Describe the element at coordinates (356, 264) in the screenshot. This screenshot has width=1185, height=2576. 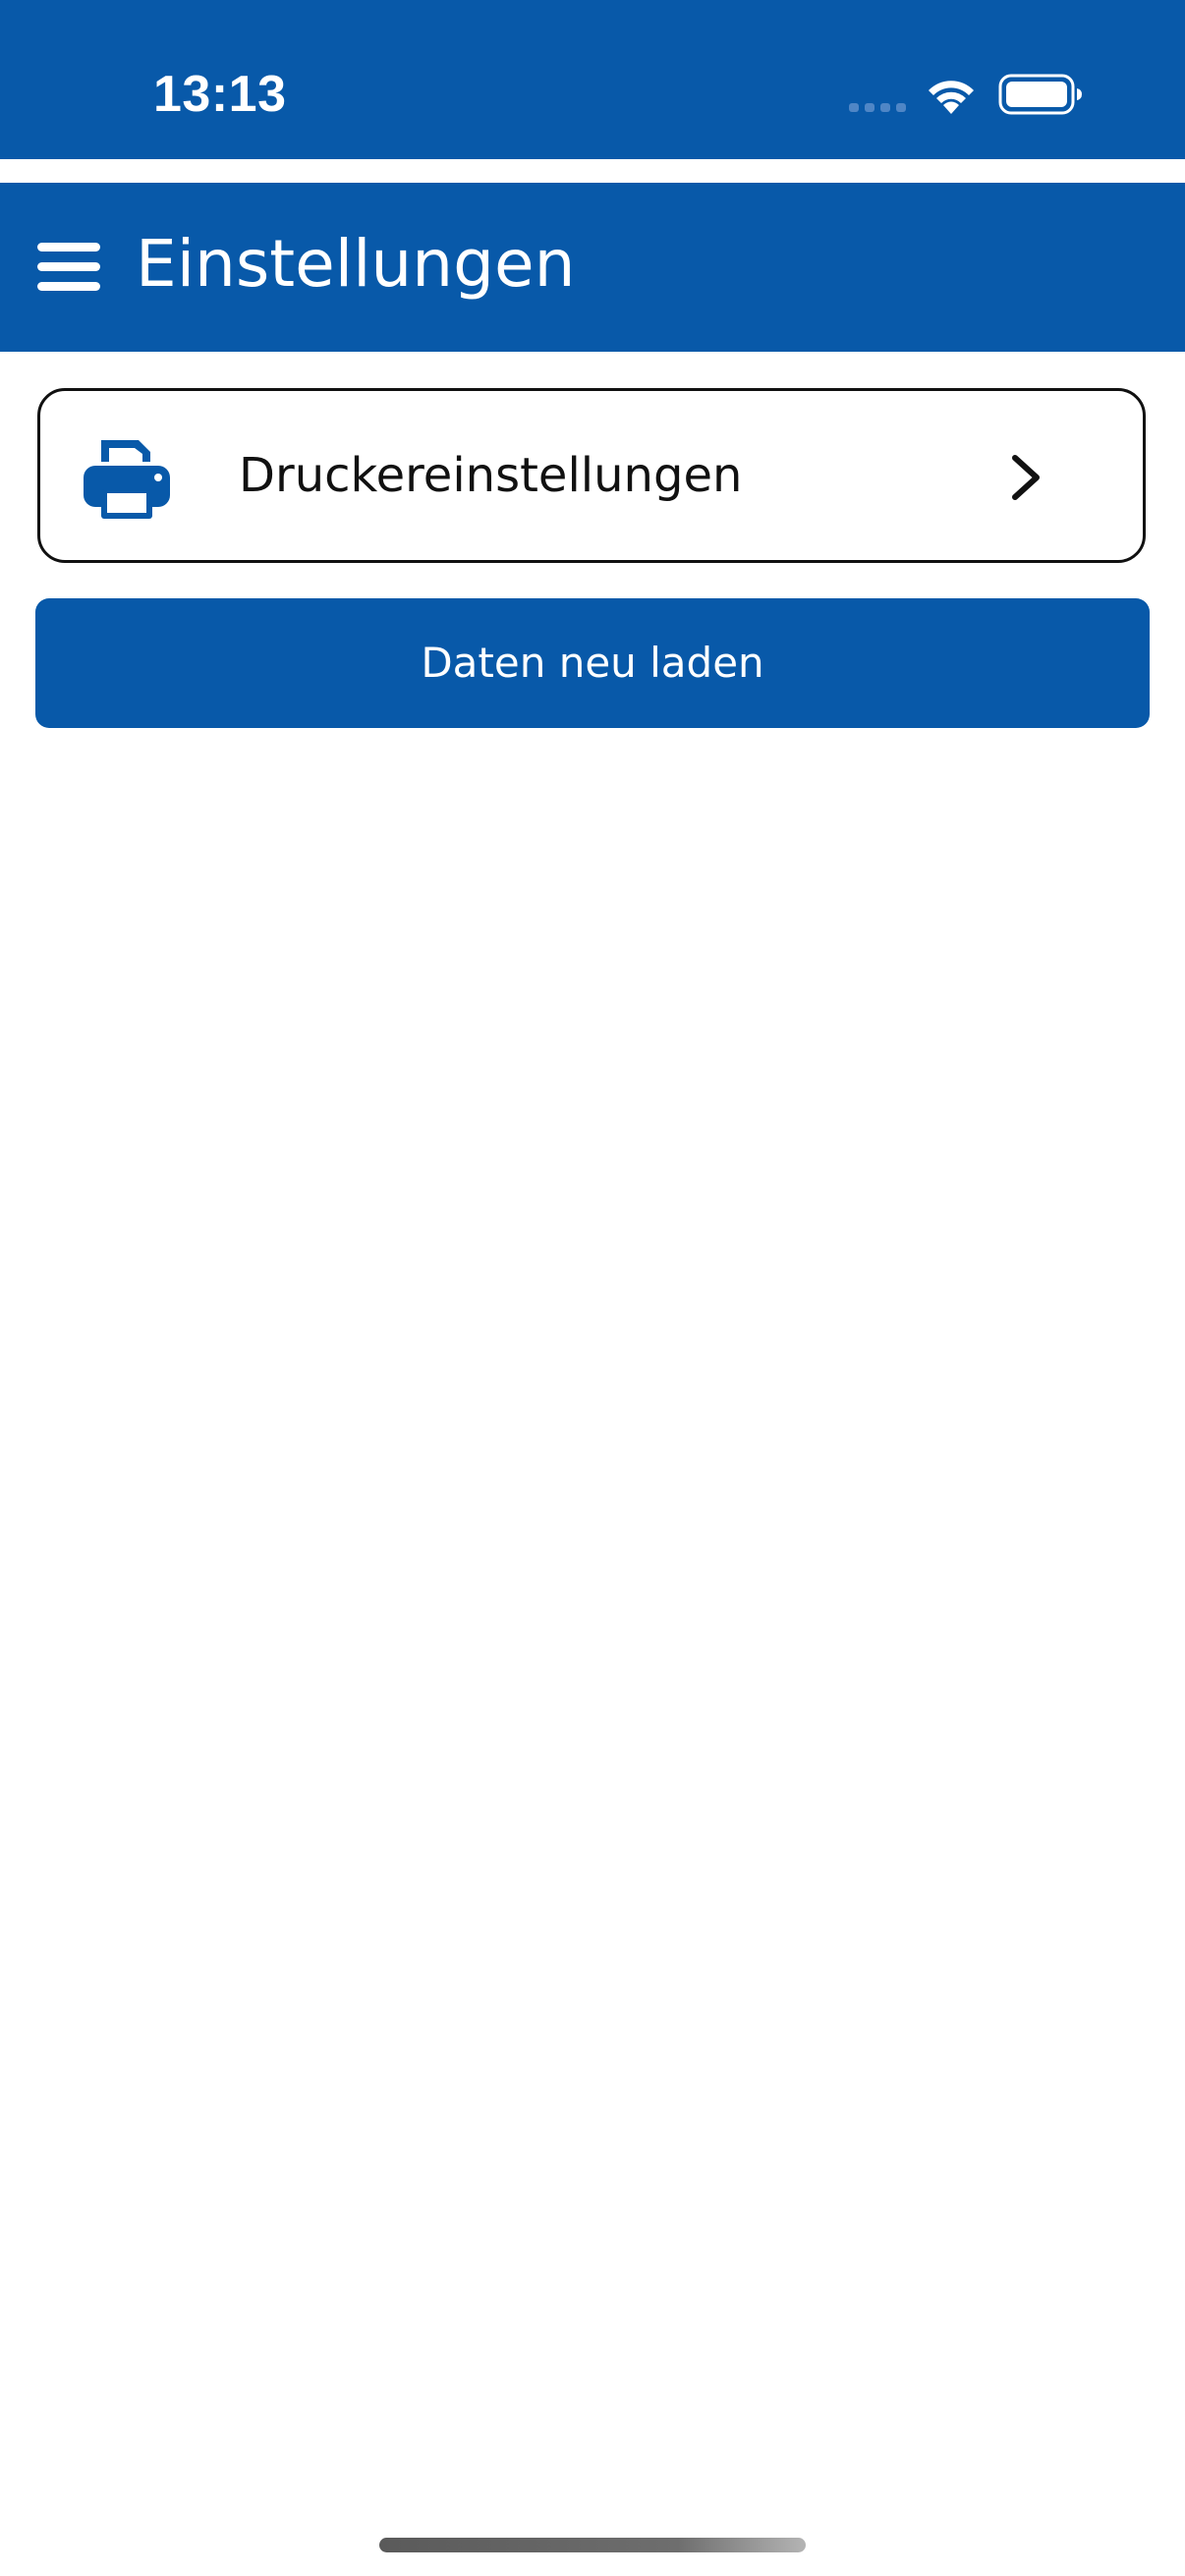
I see `page-title: Einstellungen` at that location.